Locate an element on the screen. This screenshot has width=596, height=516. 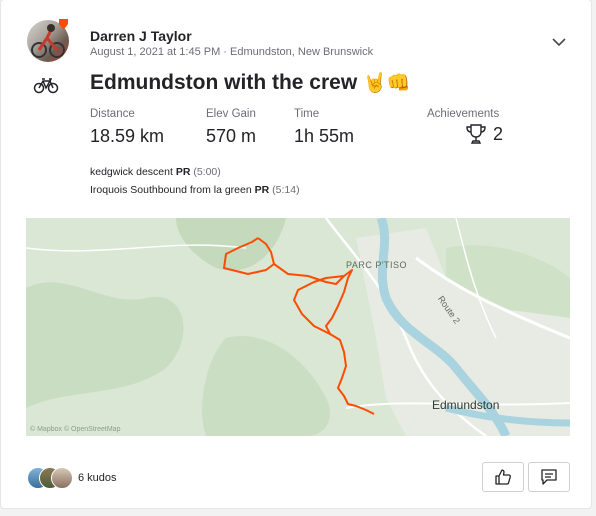
segment-time: (5:00) is located at coordinates (207, 172).